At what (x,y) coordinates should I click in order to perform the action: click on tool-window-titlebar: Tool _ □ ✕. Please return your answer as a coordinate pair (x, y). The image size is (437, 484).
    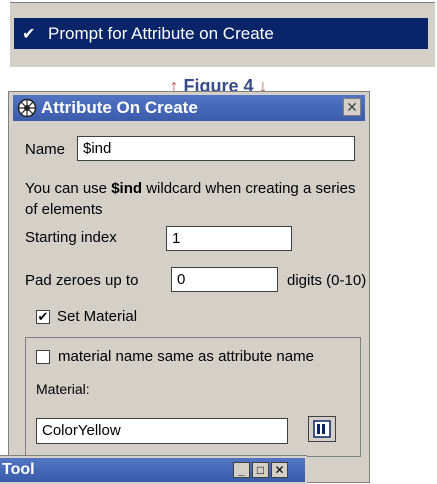
    Looking at the image, I should click on (152, 470).